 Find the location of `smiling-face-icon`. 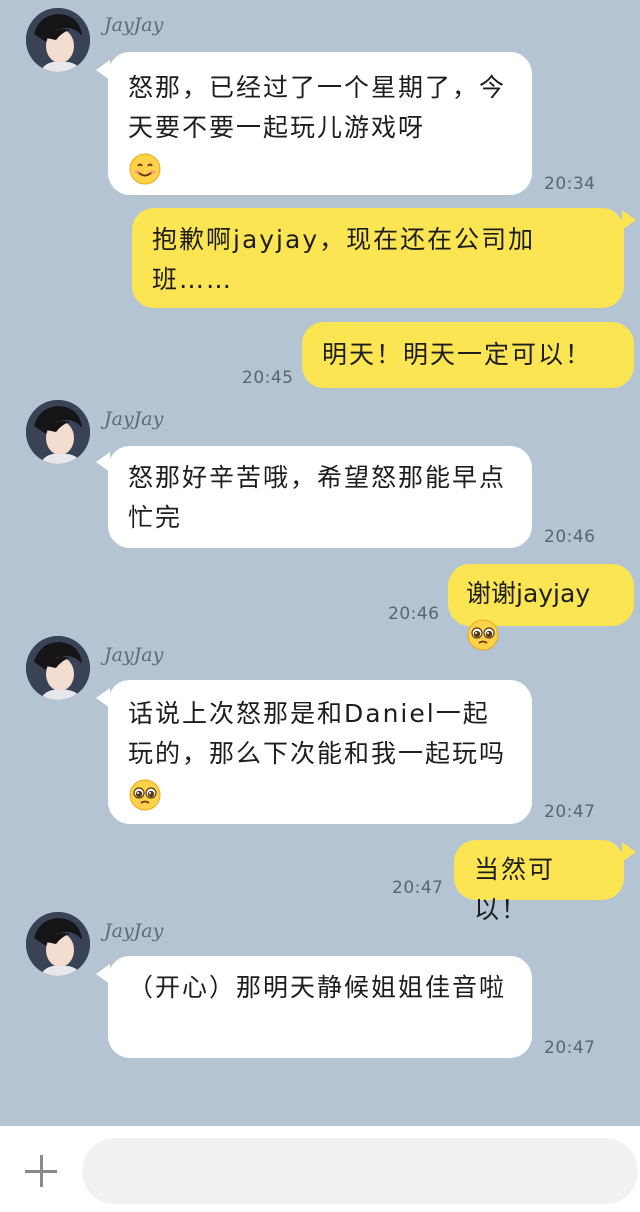

smiling-face-icon is located at coordinates (145, 169).